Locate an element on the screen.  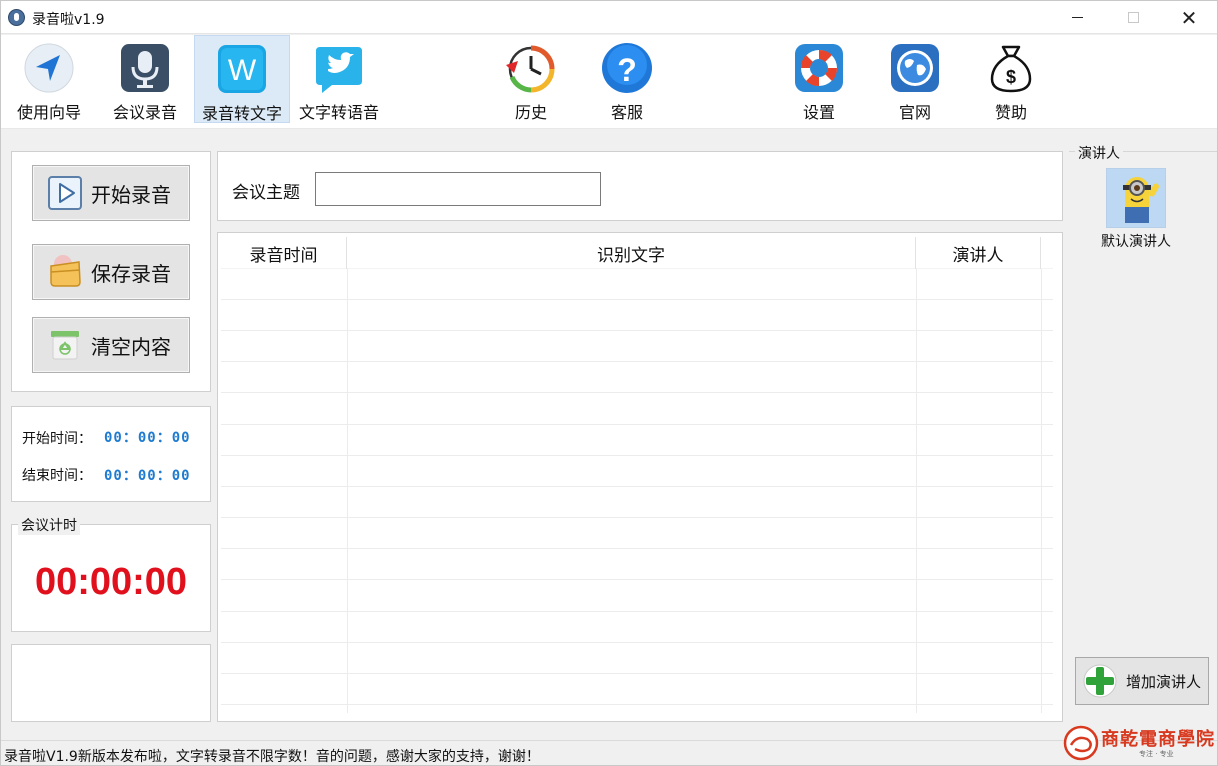
toolbar-speech-to-text-label: 录音转文字 is located at coordinates (241, 113).